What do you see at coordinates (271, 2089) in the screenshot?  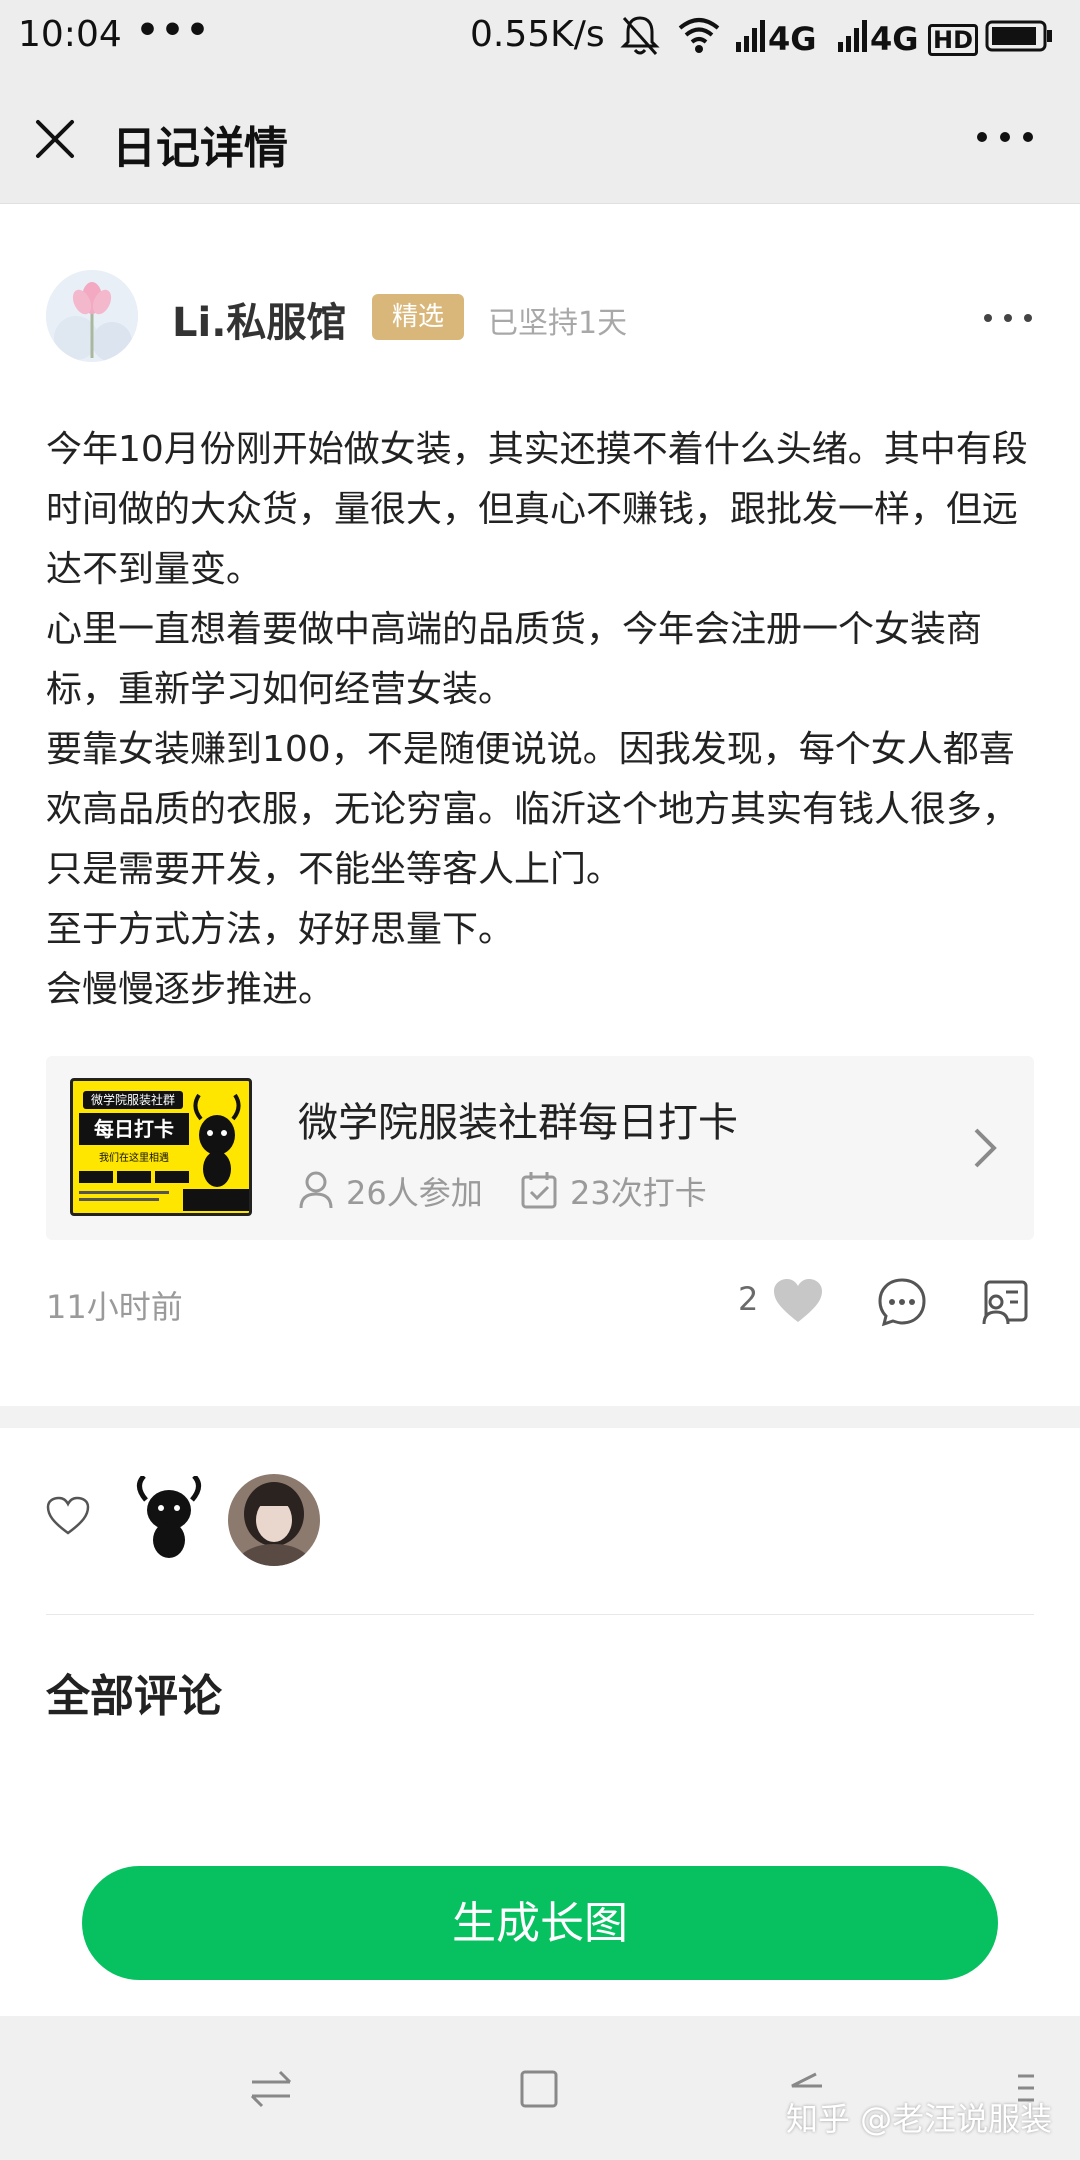 I see `switch-icon` at bounding box center [271, 2089].